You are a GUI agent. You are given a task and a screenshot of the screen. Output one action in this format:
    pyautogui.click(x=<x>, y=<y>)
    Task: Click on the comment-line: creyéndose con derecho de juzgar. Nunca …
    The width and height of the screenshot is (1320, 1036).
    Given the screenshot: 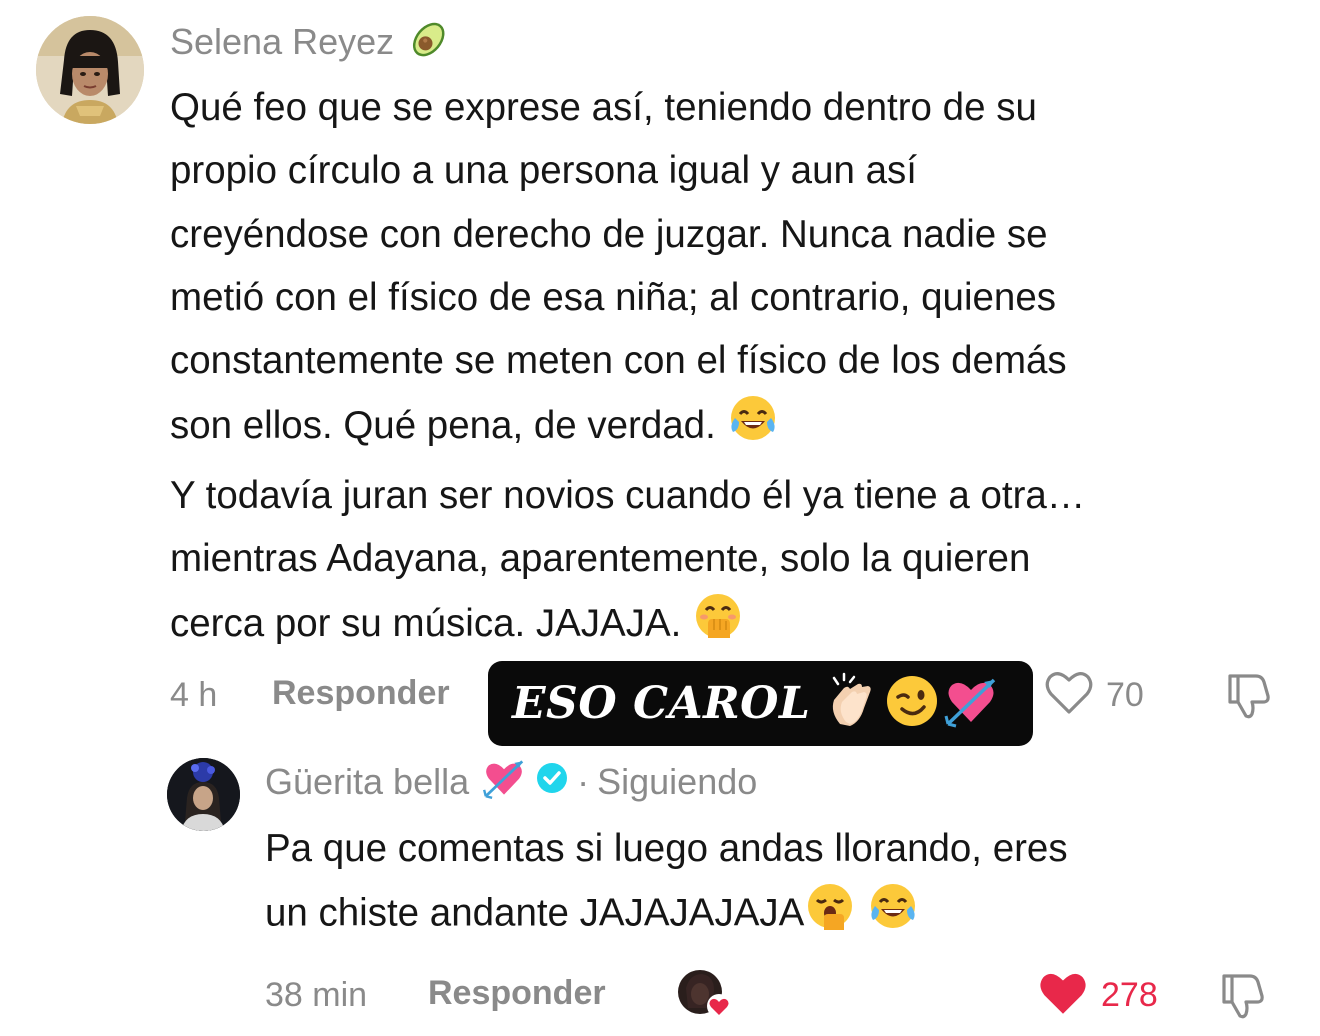 What is the action you would take?
    pyautogui.click(x=609, y=234)
    